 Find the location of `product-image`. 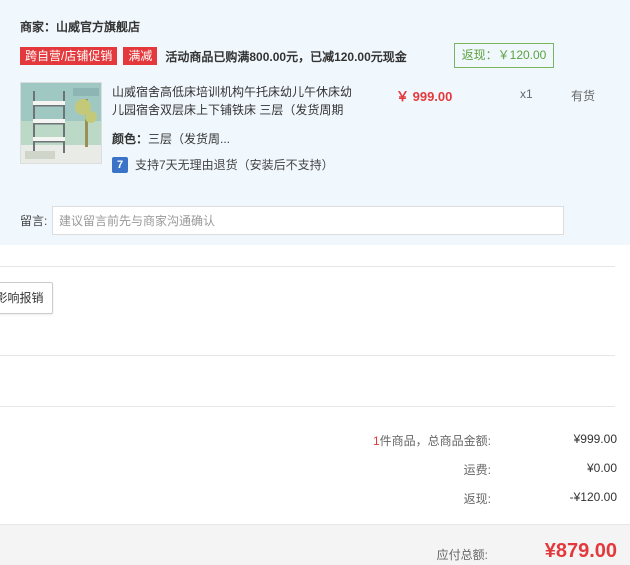

product-image is located at coordinates (61, 123).